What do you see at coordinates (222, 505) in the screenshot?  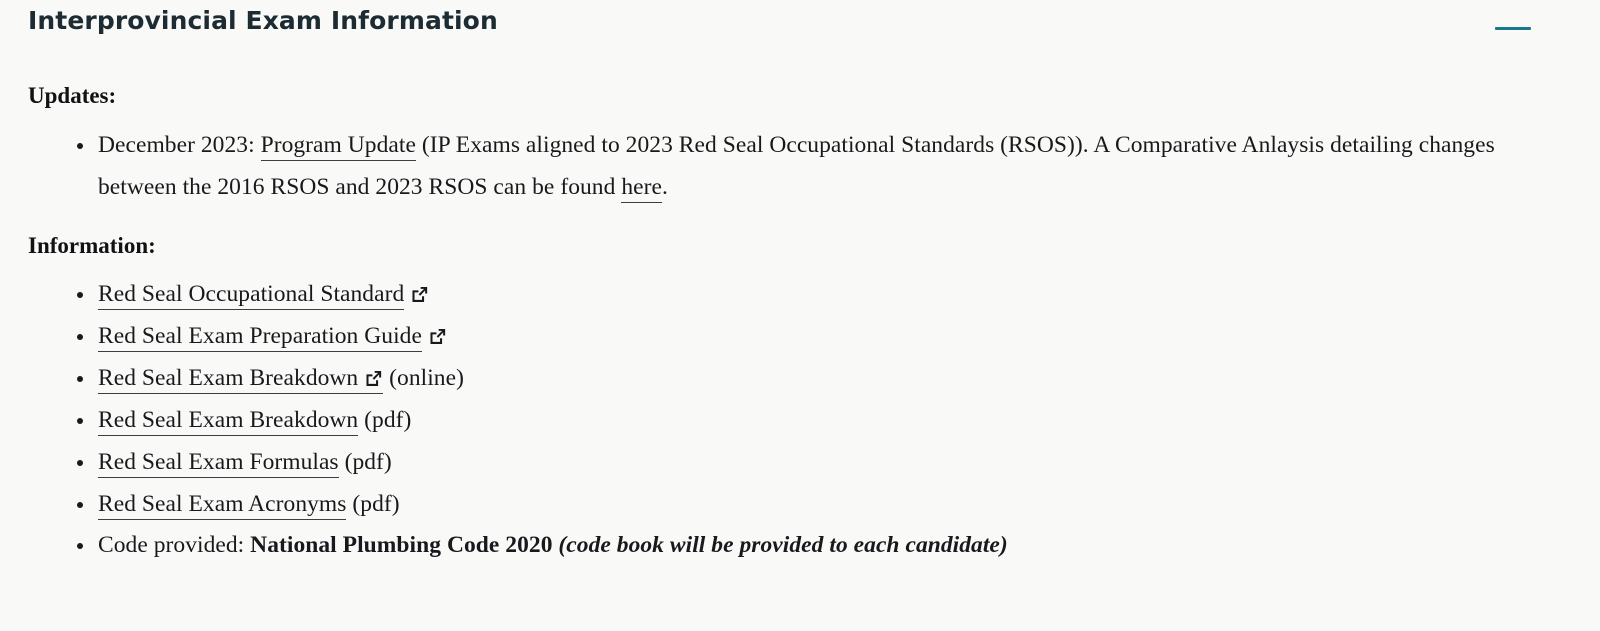 I see `red-seal-exam-acronyms-pdf-link: Red Seal Exam Acronyms` at bounding box center [222, 505].